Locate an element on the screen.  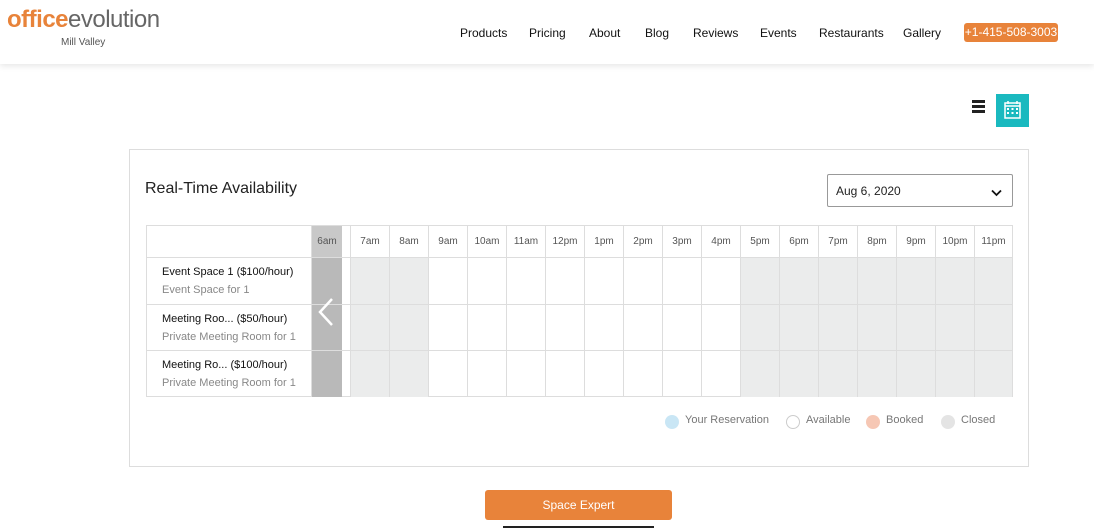
hour-header: 11pm is located at coordinates (993, 241).